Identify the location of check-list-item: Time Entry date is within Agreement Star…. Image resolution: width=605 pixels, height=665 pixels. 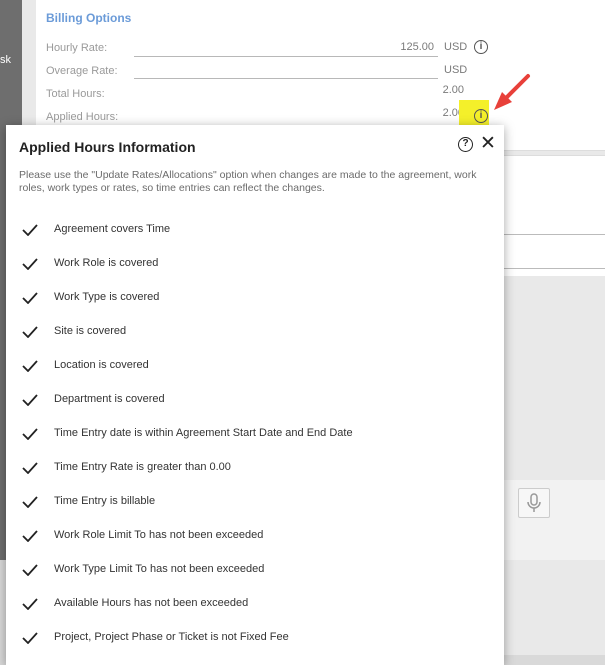
(255, 442).